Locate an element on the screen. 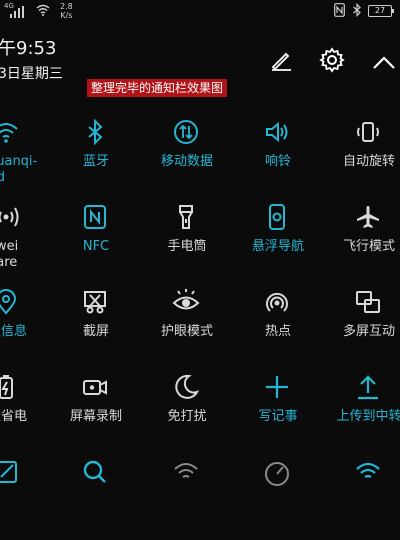 This screenshot has width=400, height=540. status-bar: 4G 2.8 K/s 27 is located at coordinates (200, 12).